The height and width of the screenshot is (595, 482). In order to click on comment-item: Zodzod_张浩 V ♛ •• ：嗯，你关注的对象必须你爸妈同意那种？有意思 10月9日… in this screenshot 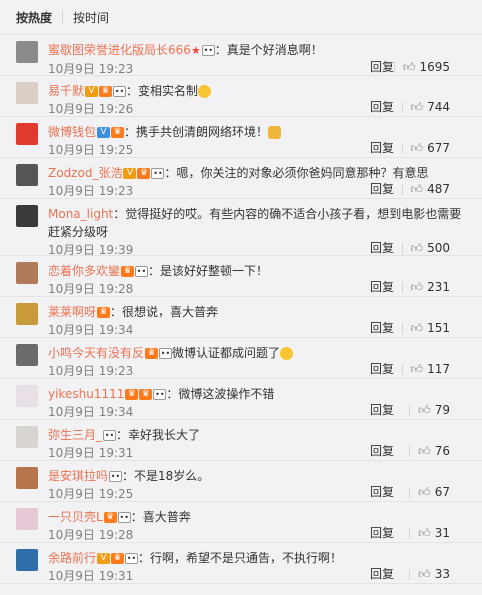, I will do `click(241, 178)`.